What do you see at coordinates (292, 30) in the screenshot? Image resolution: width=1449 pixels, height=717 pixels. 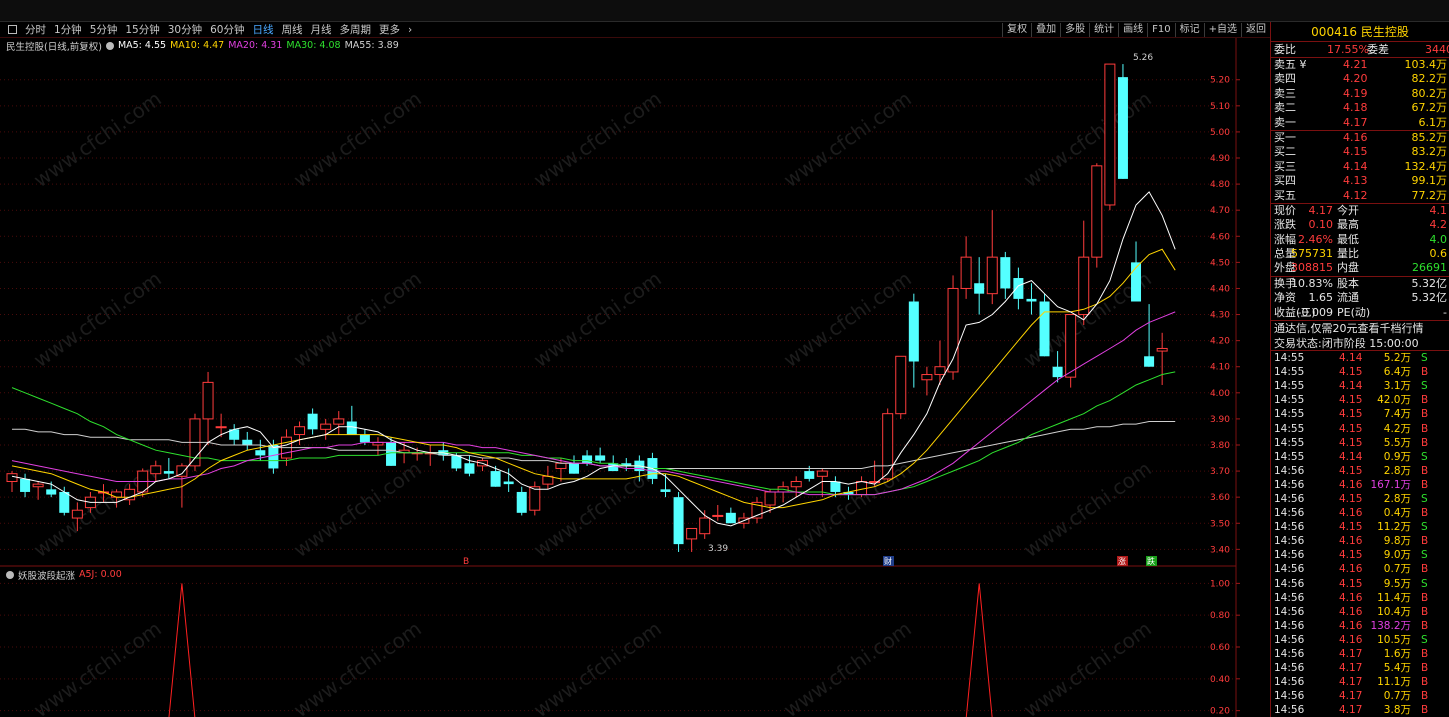 I see `period-tab-7: 周线` at bounding box center [292, 30].